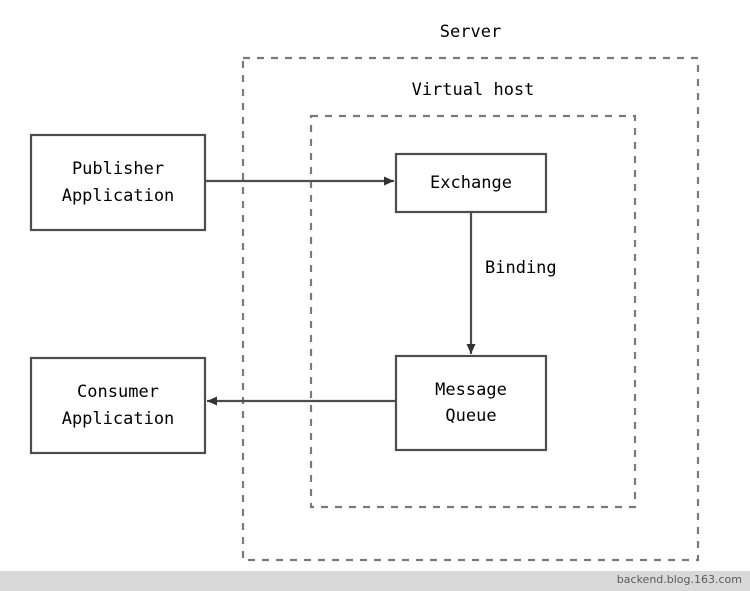  I want to click on server-label: Server, so click(470, 32).